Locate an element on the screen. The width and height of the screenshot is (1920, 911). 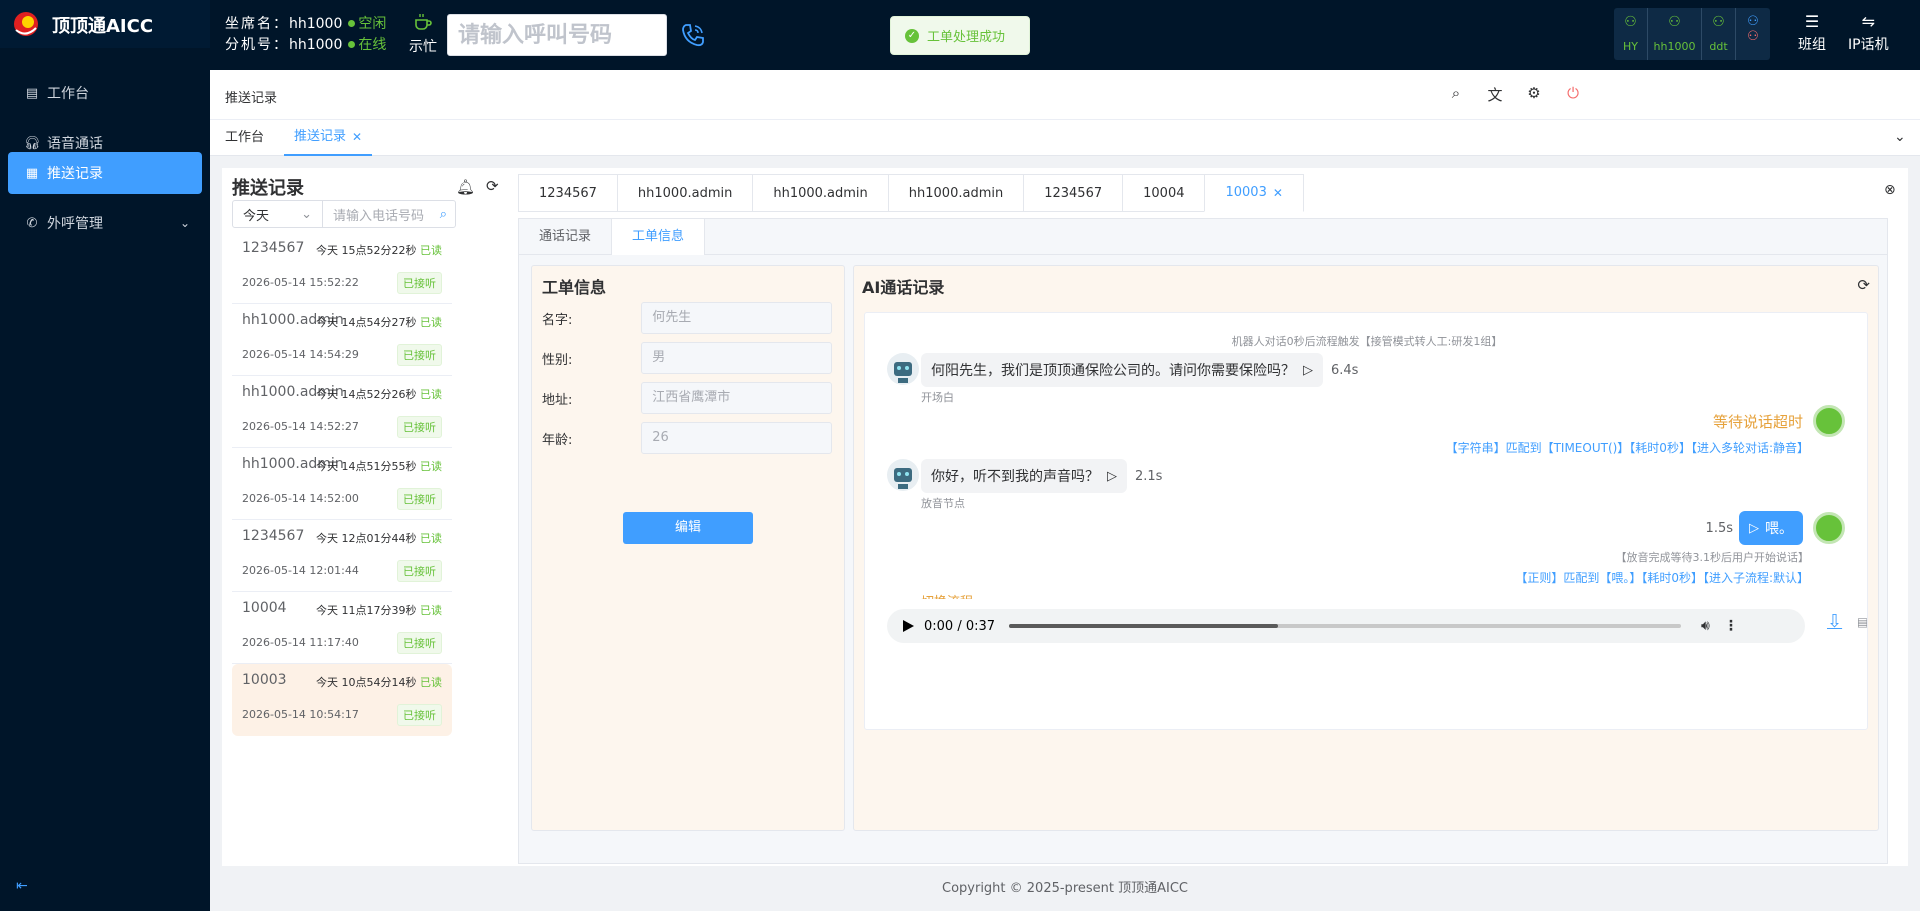
seat-value: hh1000 is located at coordinates (316, 24).